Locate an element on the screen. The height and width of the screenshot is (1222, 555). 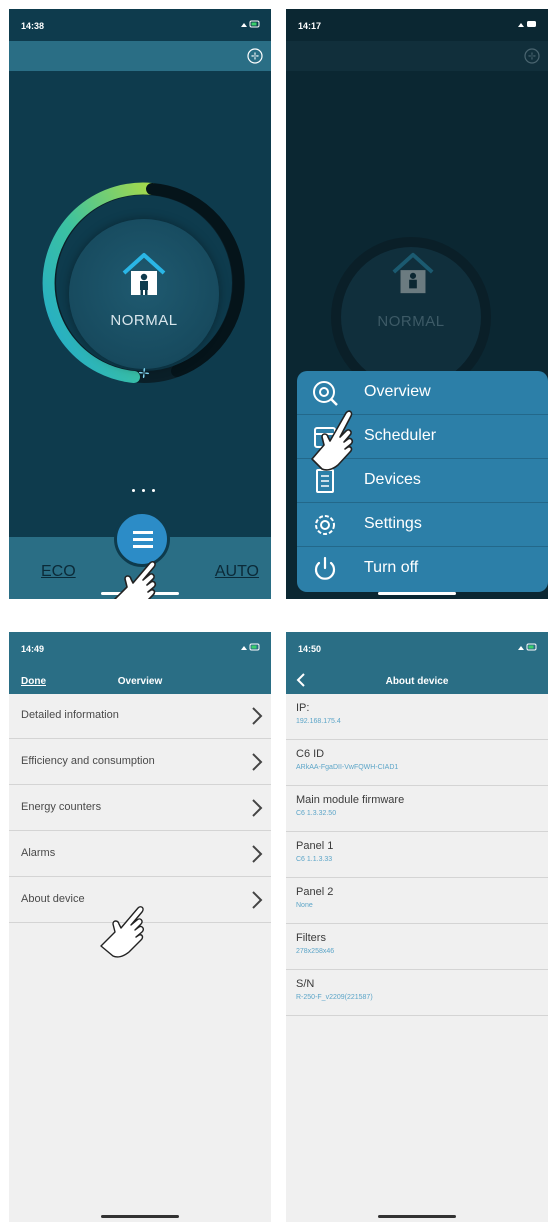
info-key: Filters is located at coordinates (311, 938).